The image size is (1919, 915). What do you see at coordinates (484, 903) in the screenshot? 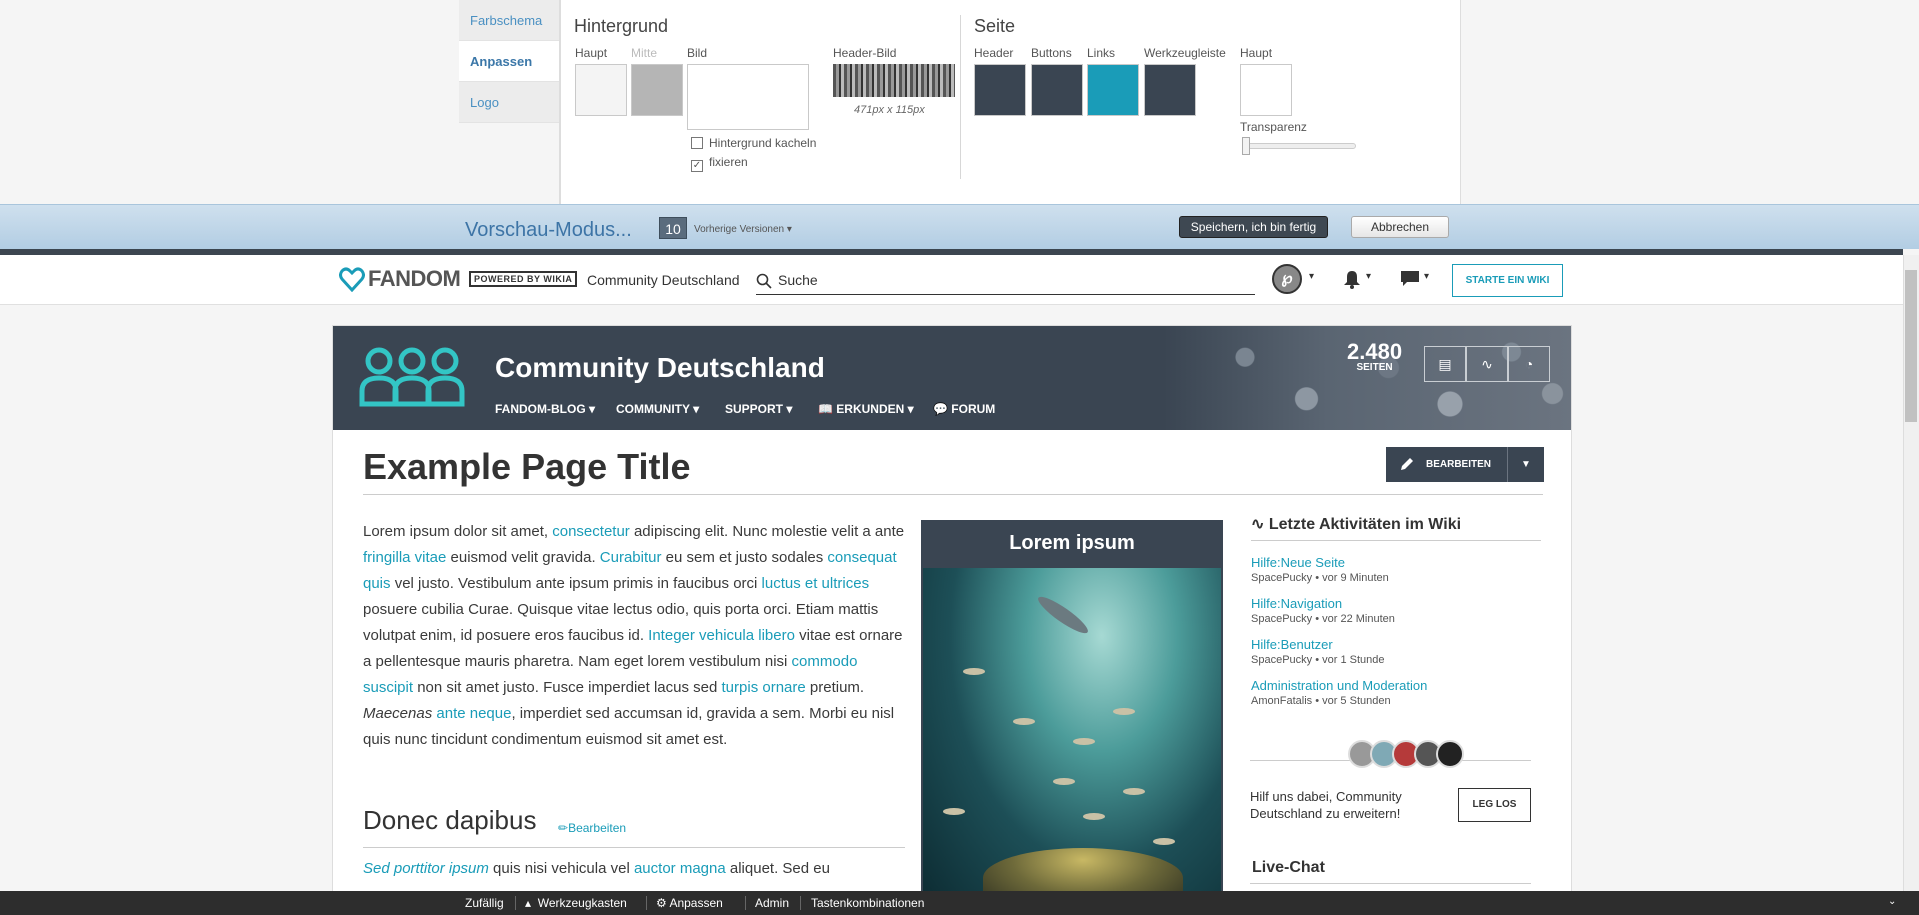
I see `toolbar-random: Zufällig` at bounding box center [484, 903].